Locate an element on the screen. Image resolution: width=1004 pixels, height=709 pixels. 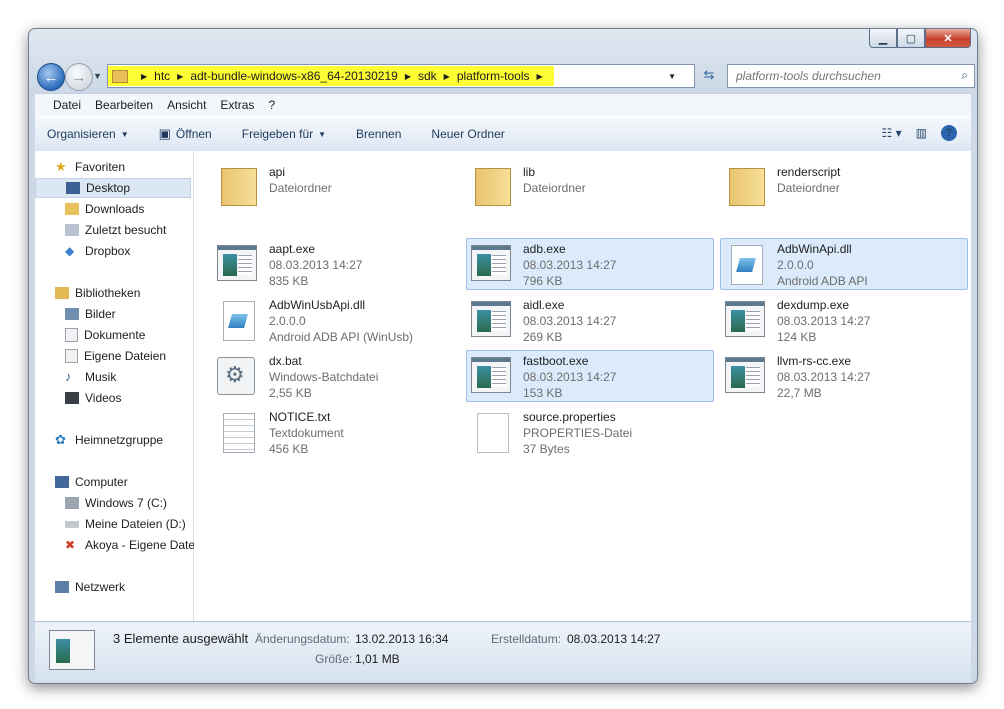
help-icon: ? is located at coordinates (949, 133).